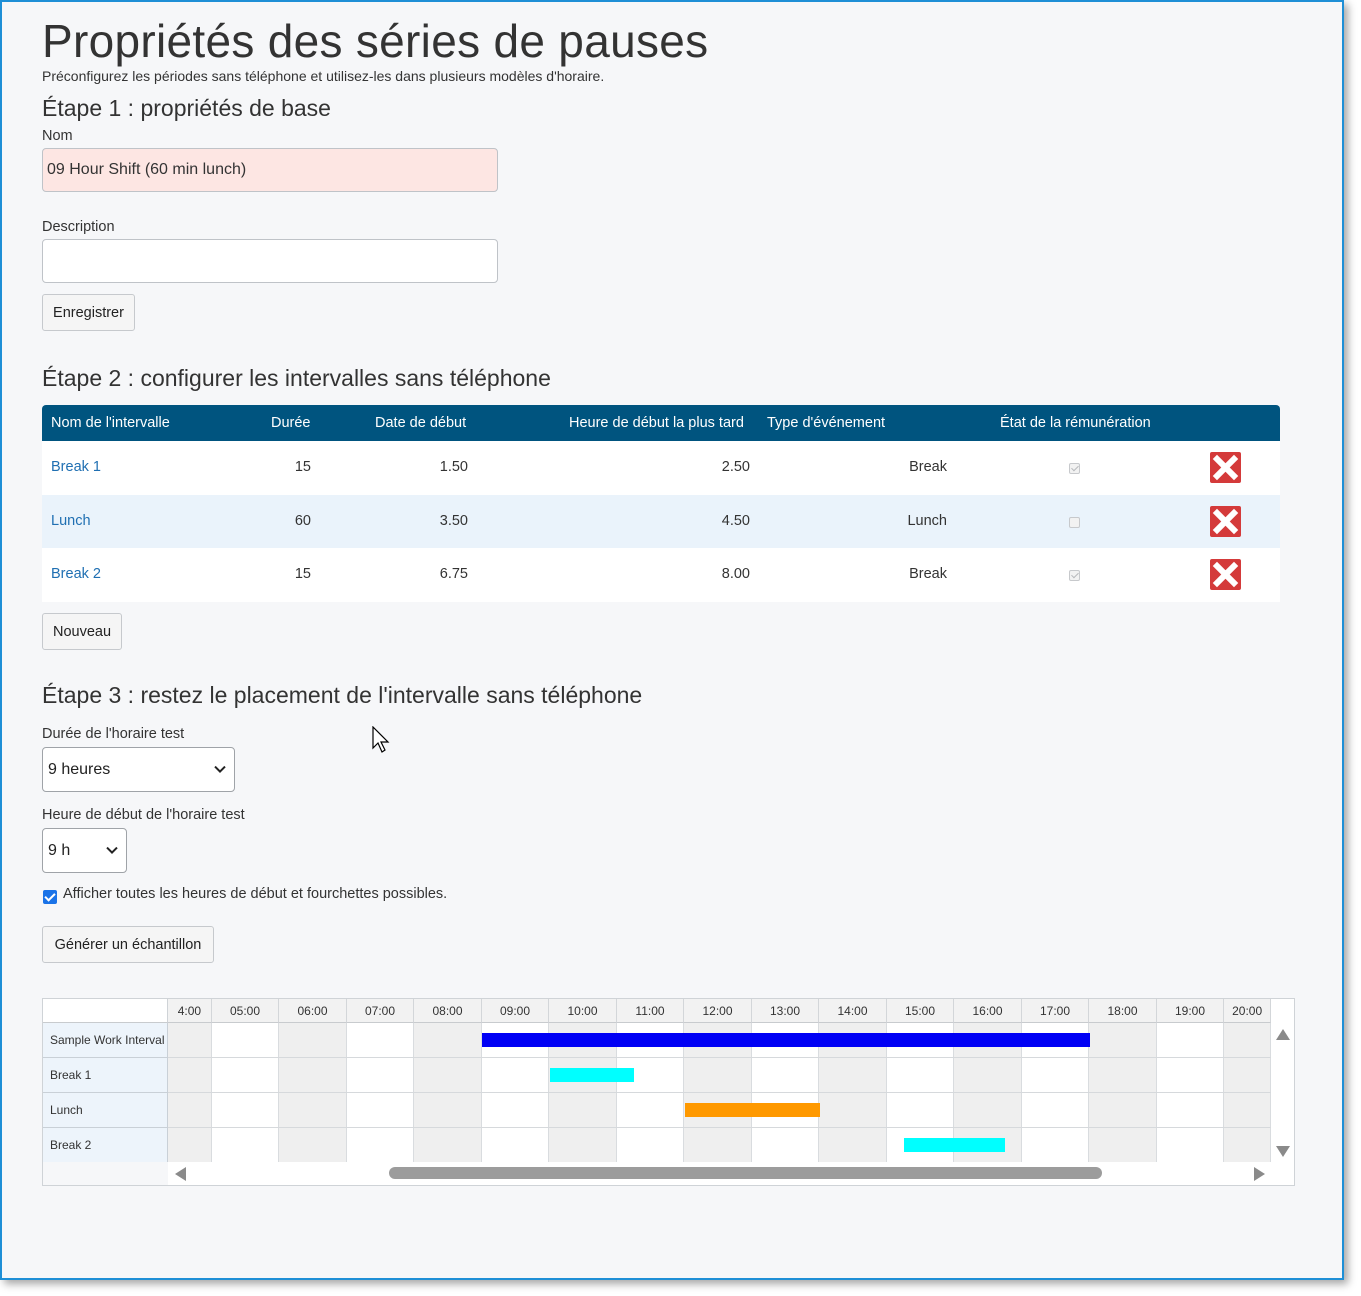 The height and width of the screenshot is (1296, 1361). I want to click on col-name: Nom de l'intervalle, so click(110, 423).